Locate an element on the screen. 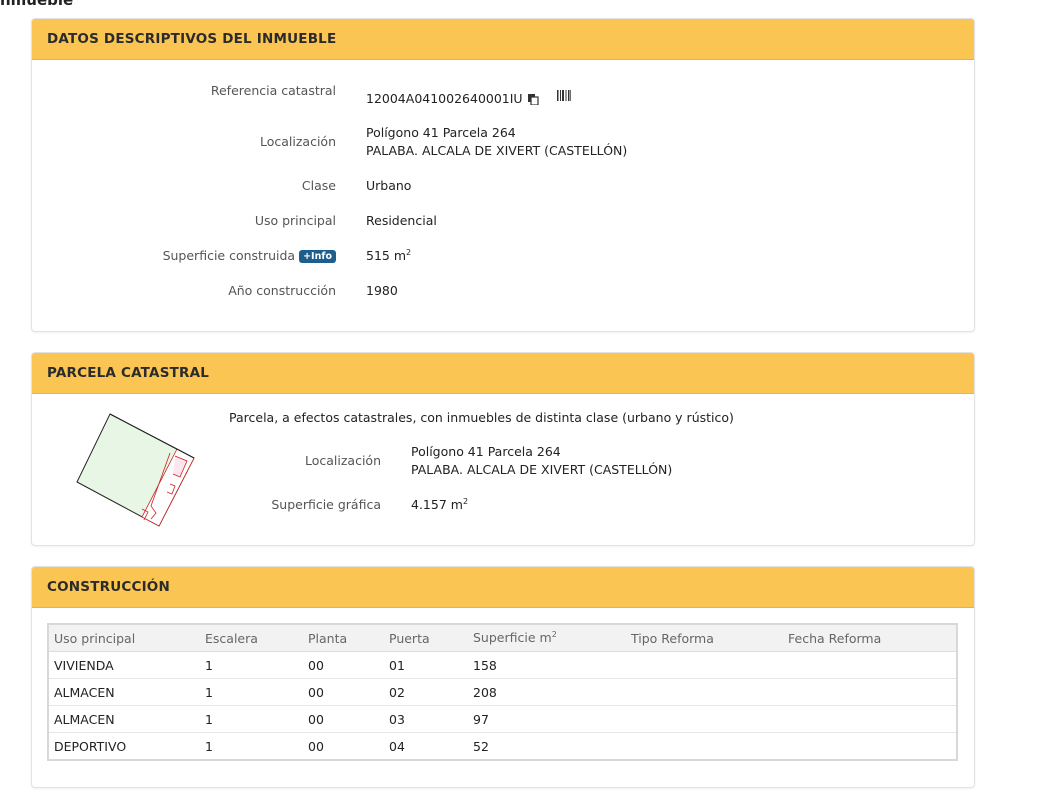 The height and width of the screenshot is (802, 1052). cell-puerta: 02 is located at coordinates (426, 692).